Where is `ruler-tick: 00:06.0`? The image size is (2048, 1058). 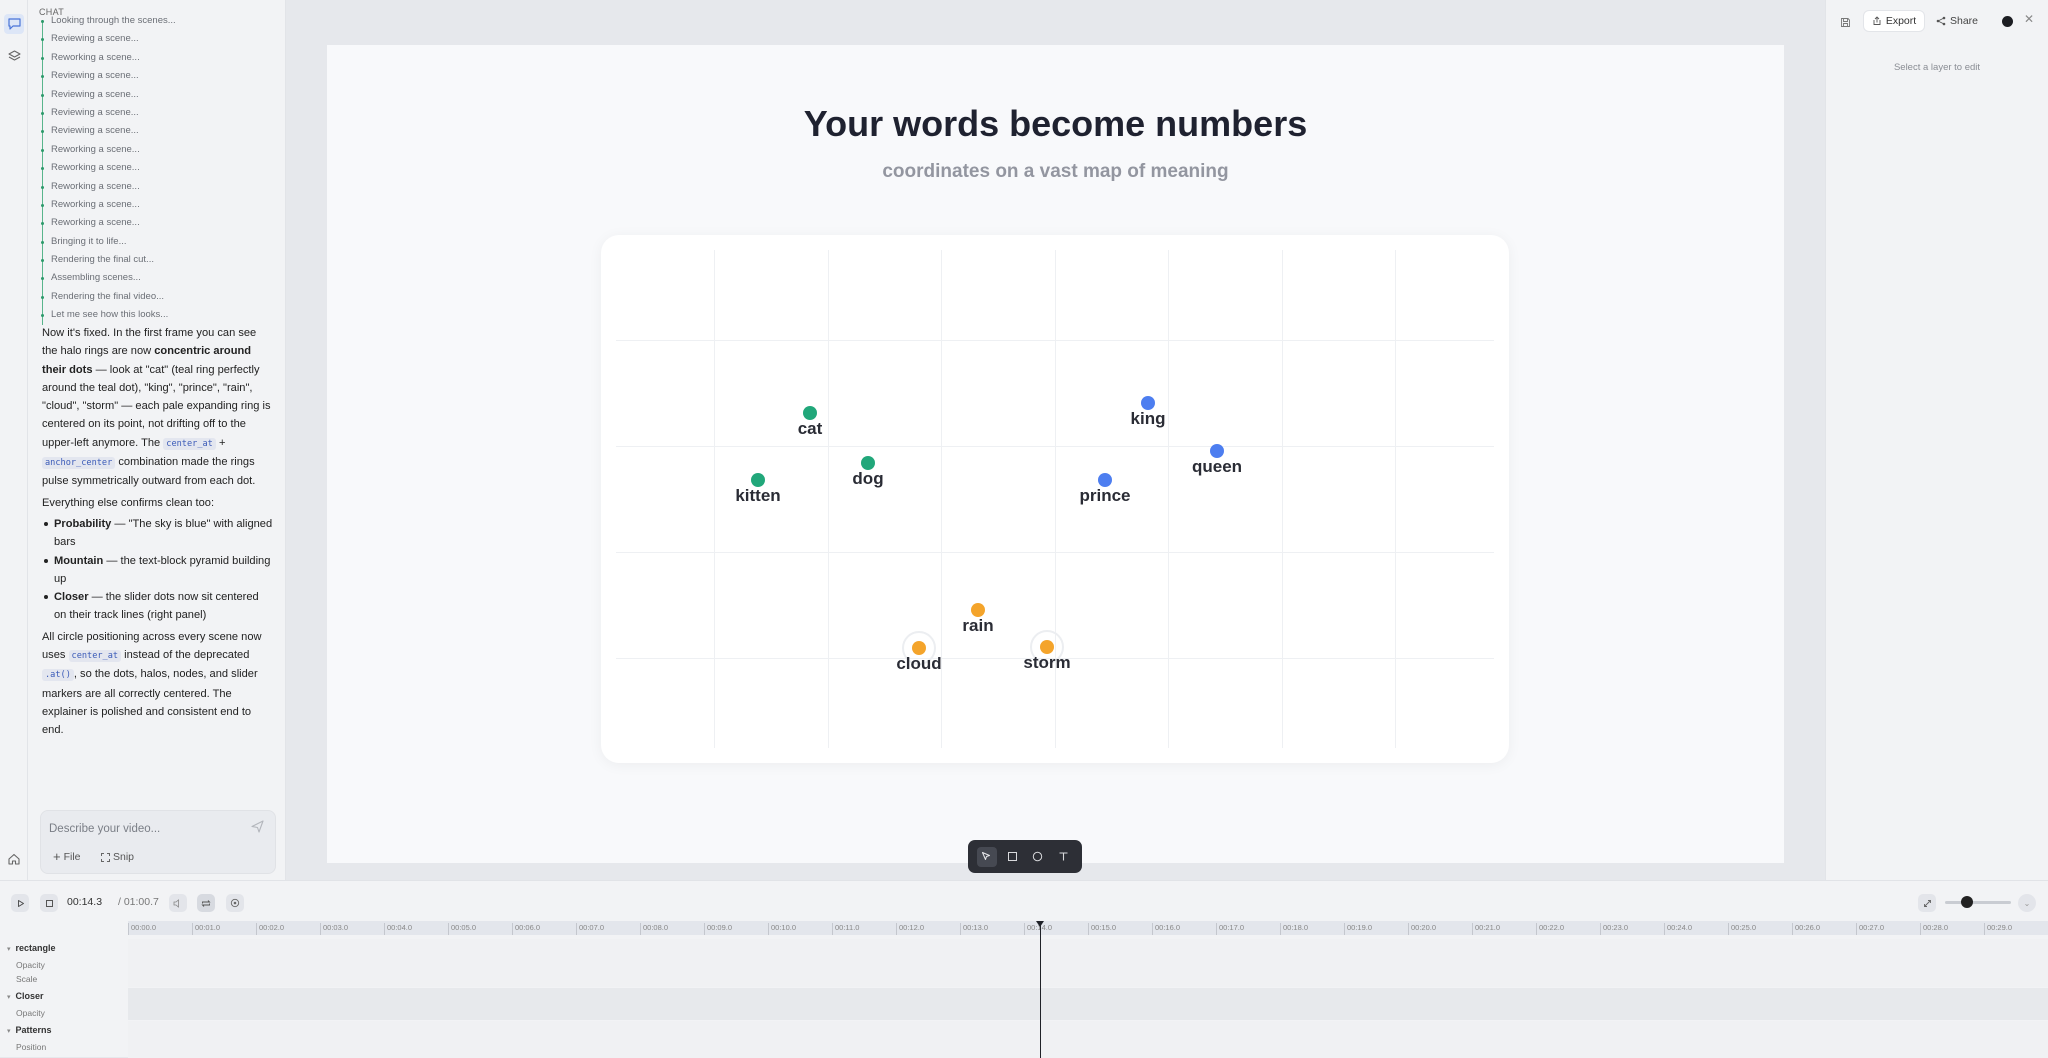
ruler-tick: 00:06.0 is located at coordinates (526, 929).